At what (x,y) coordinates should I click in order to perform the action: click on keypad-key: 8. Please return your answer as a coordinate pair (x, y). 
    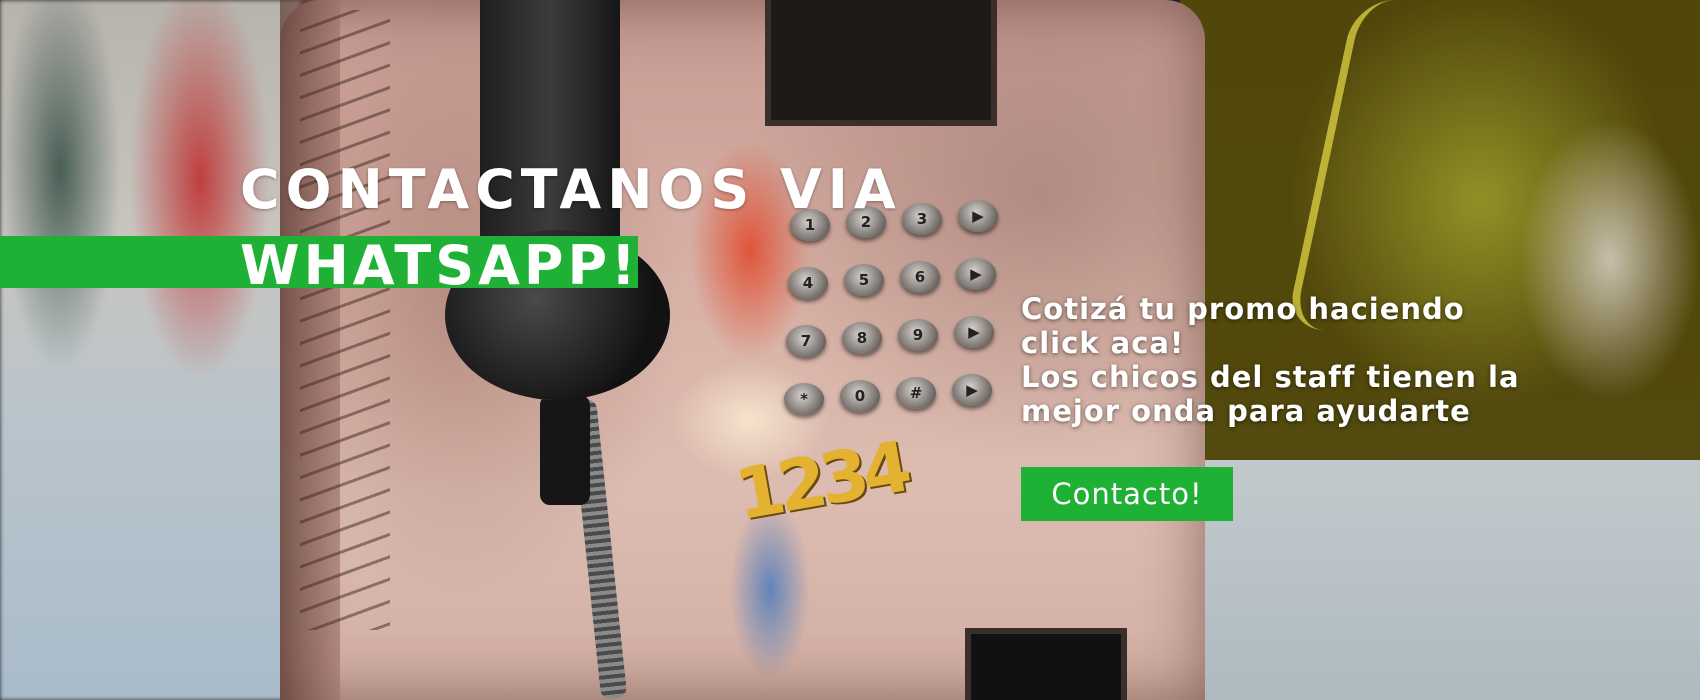
    Looking at the image, I should click on (862, 338).